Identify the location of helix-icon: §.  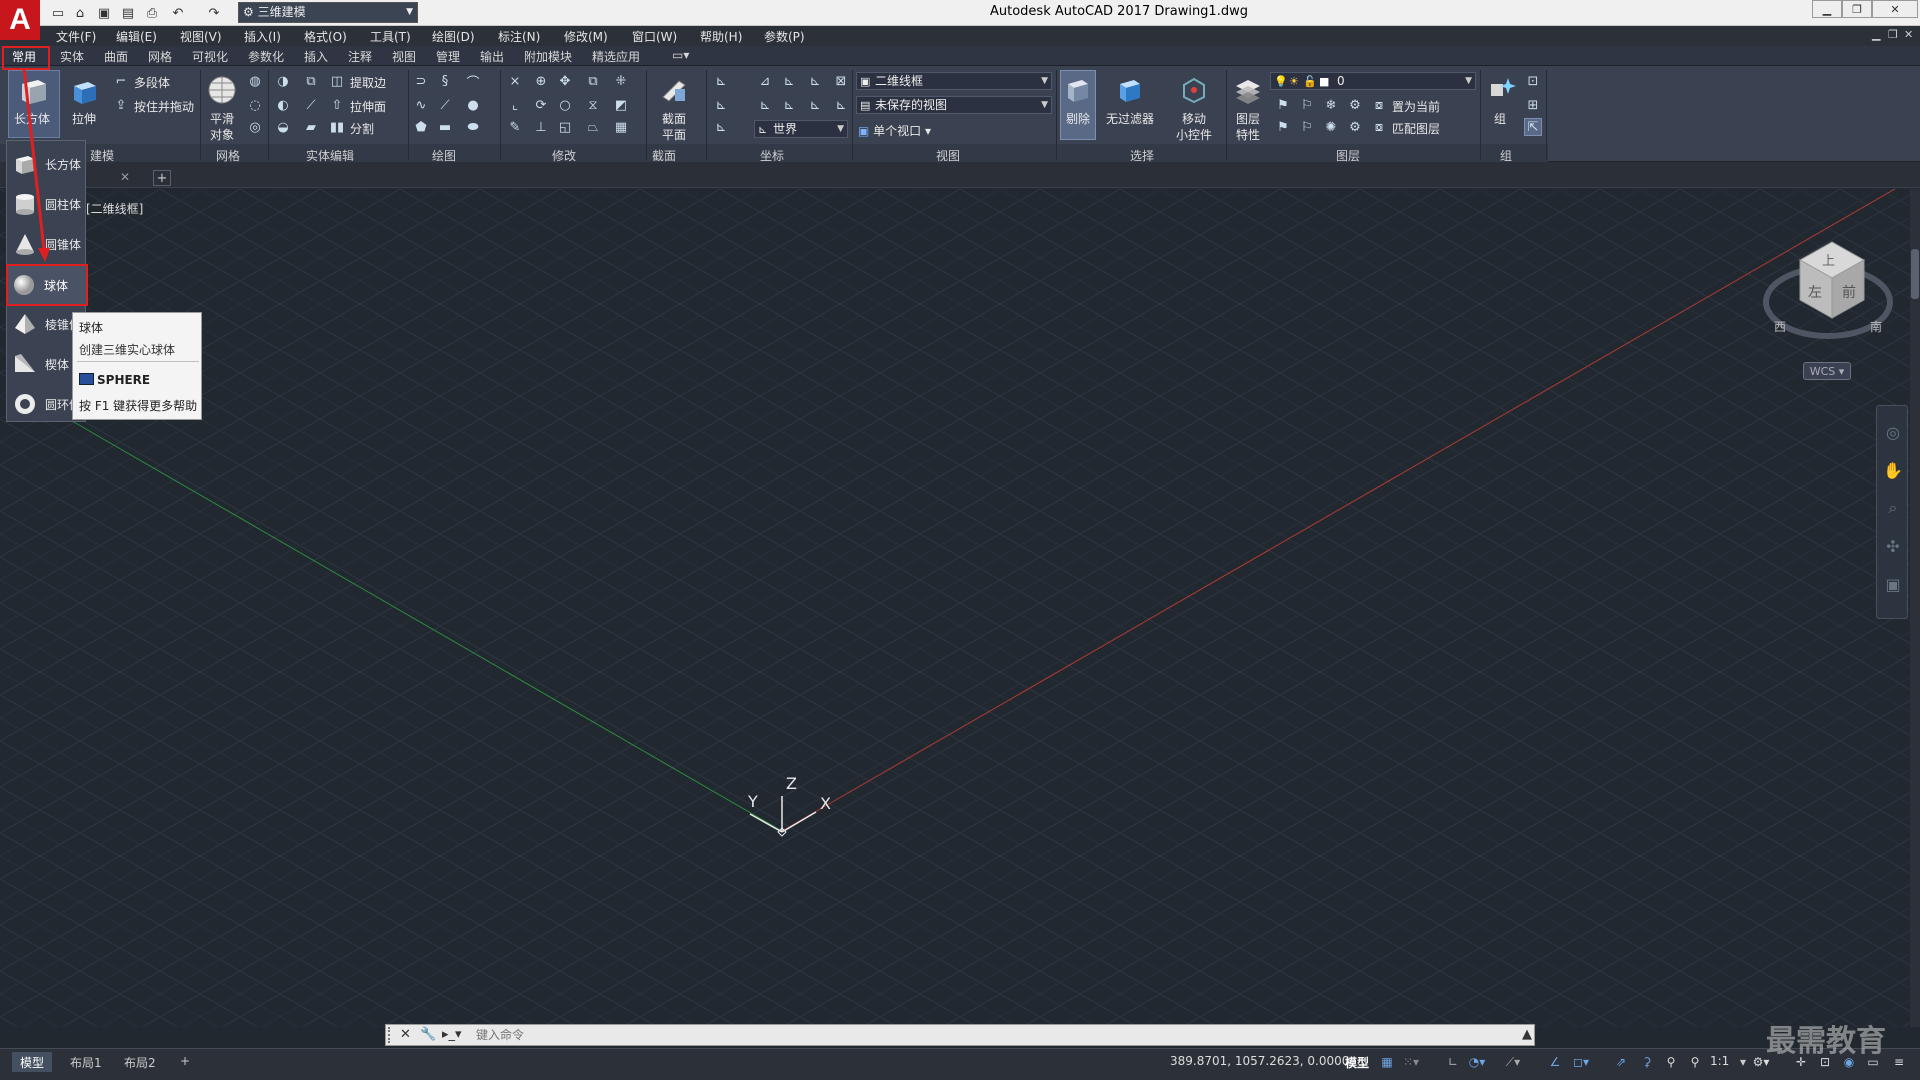
(445, 81).